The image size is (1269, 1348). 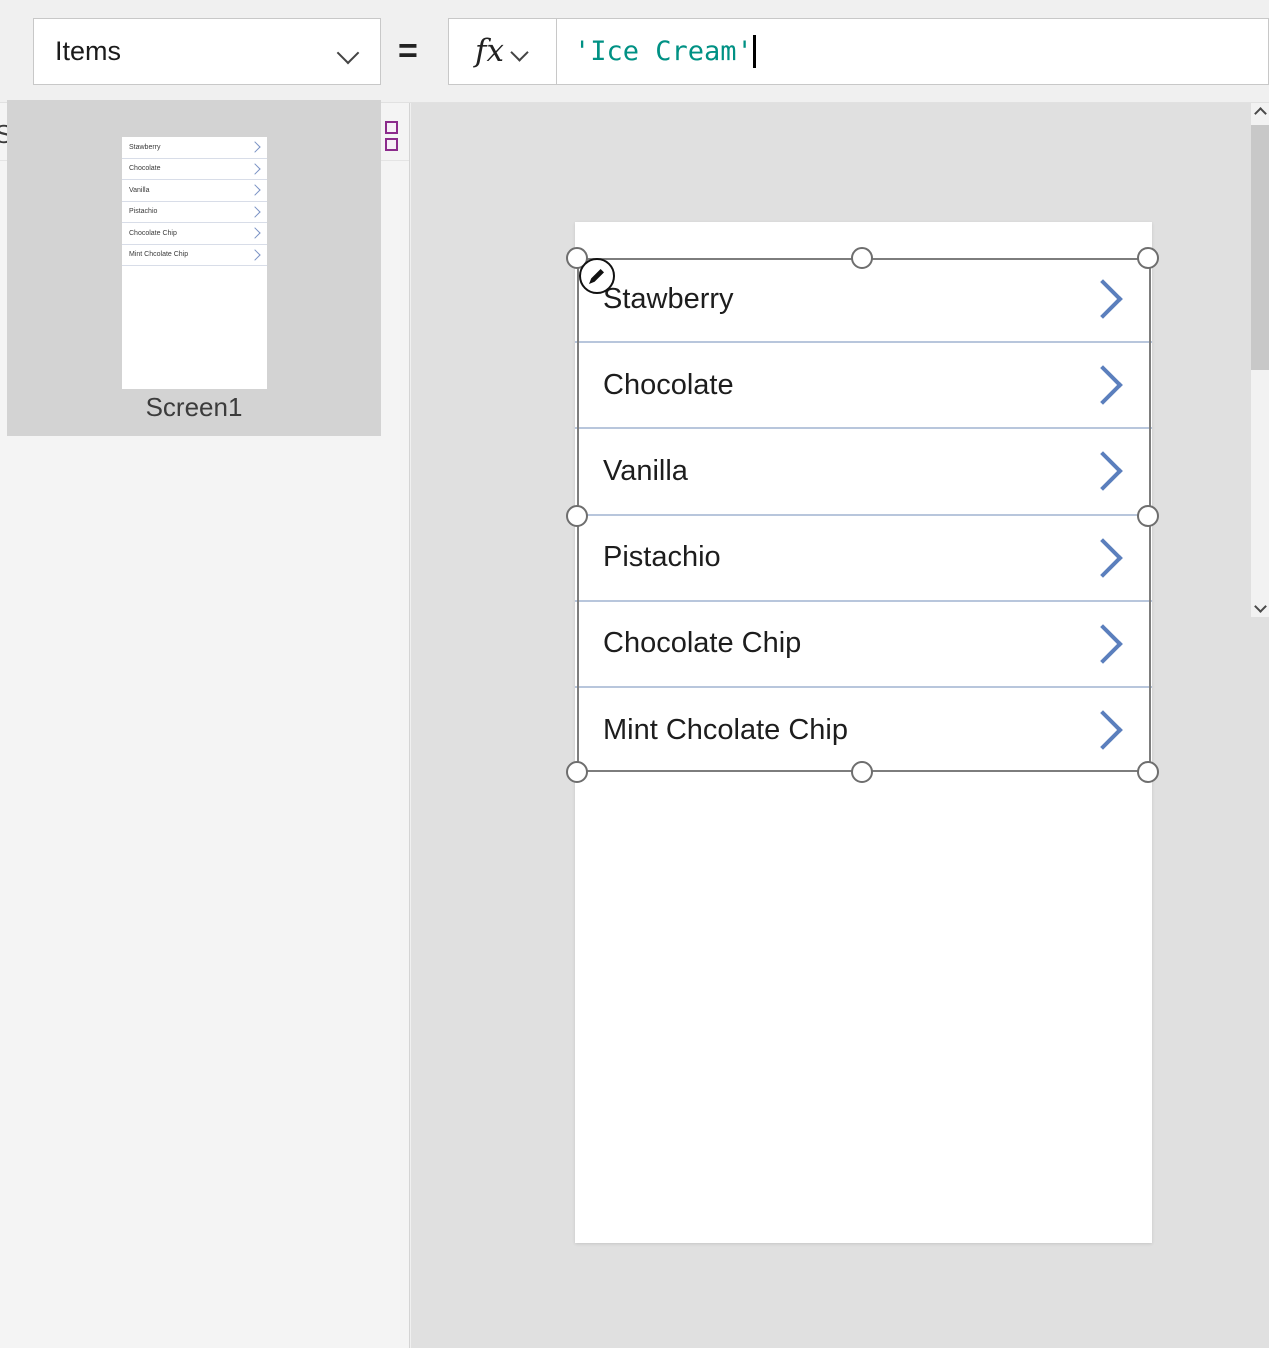 What do you see at coordinates (1148, 258) in the screenshot?
I see `resize-handle-top-right` at bounding box center [1148, 258].